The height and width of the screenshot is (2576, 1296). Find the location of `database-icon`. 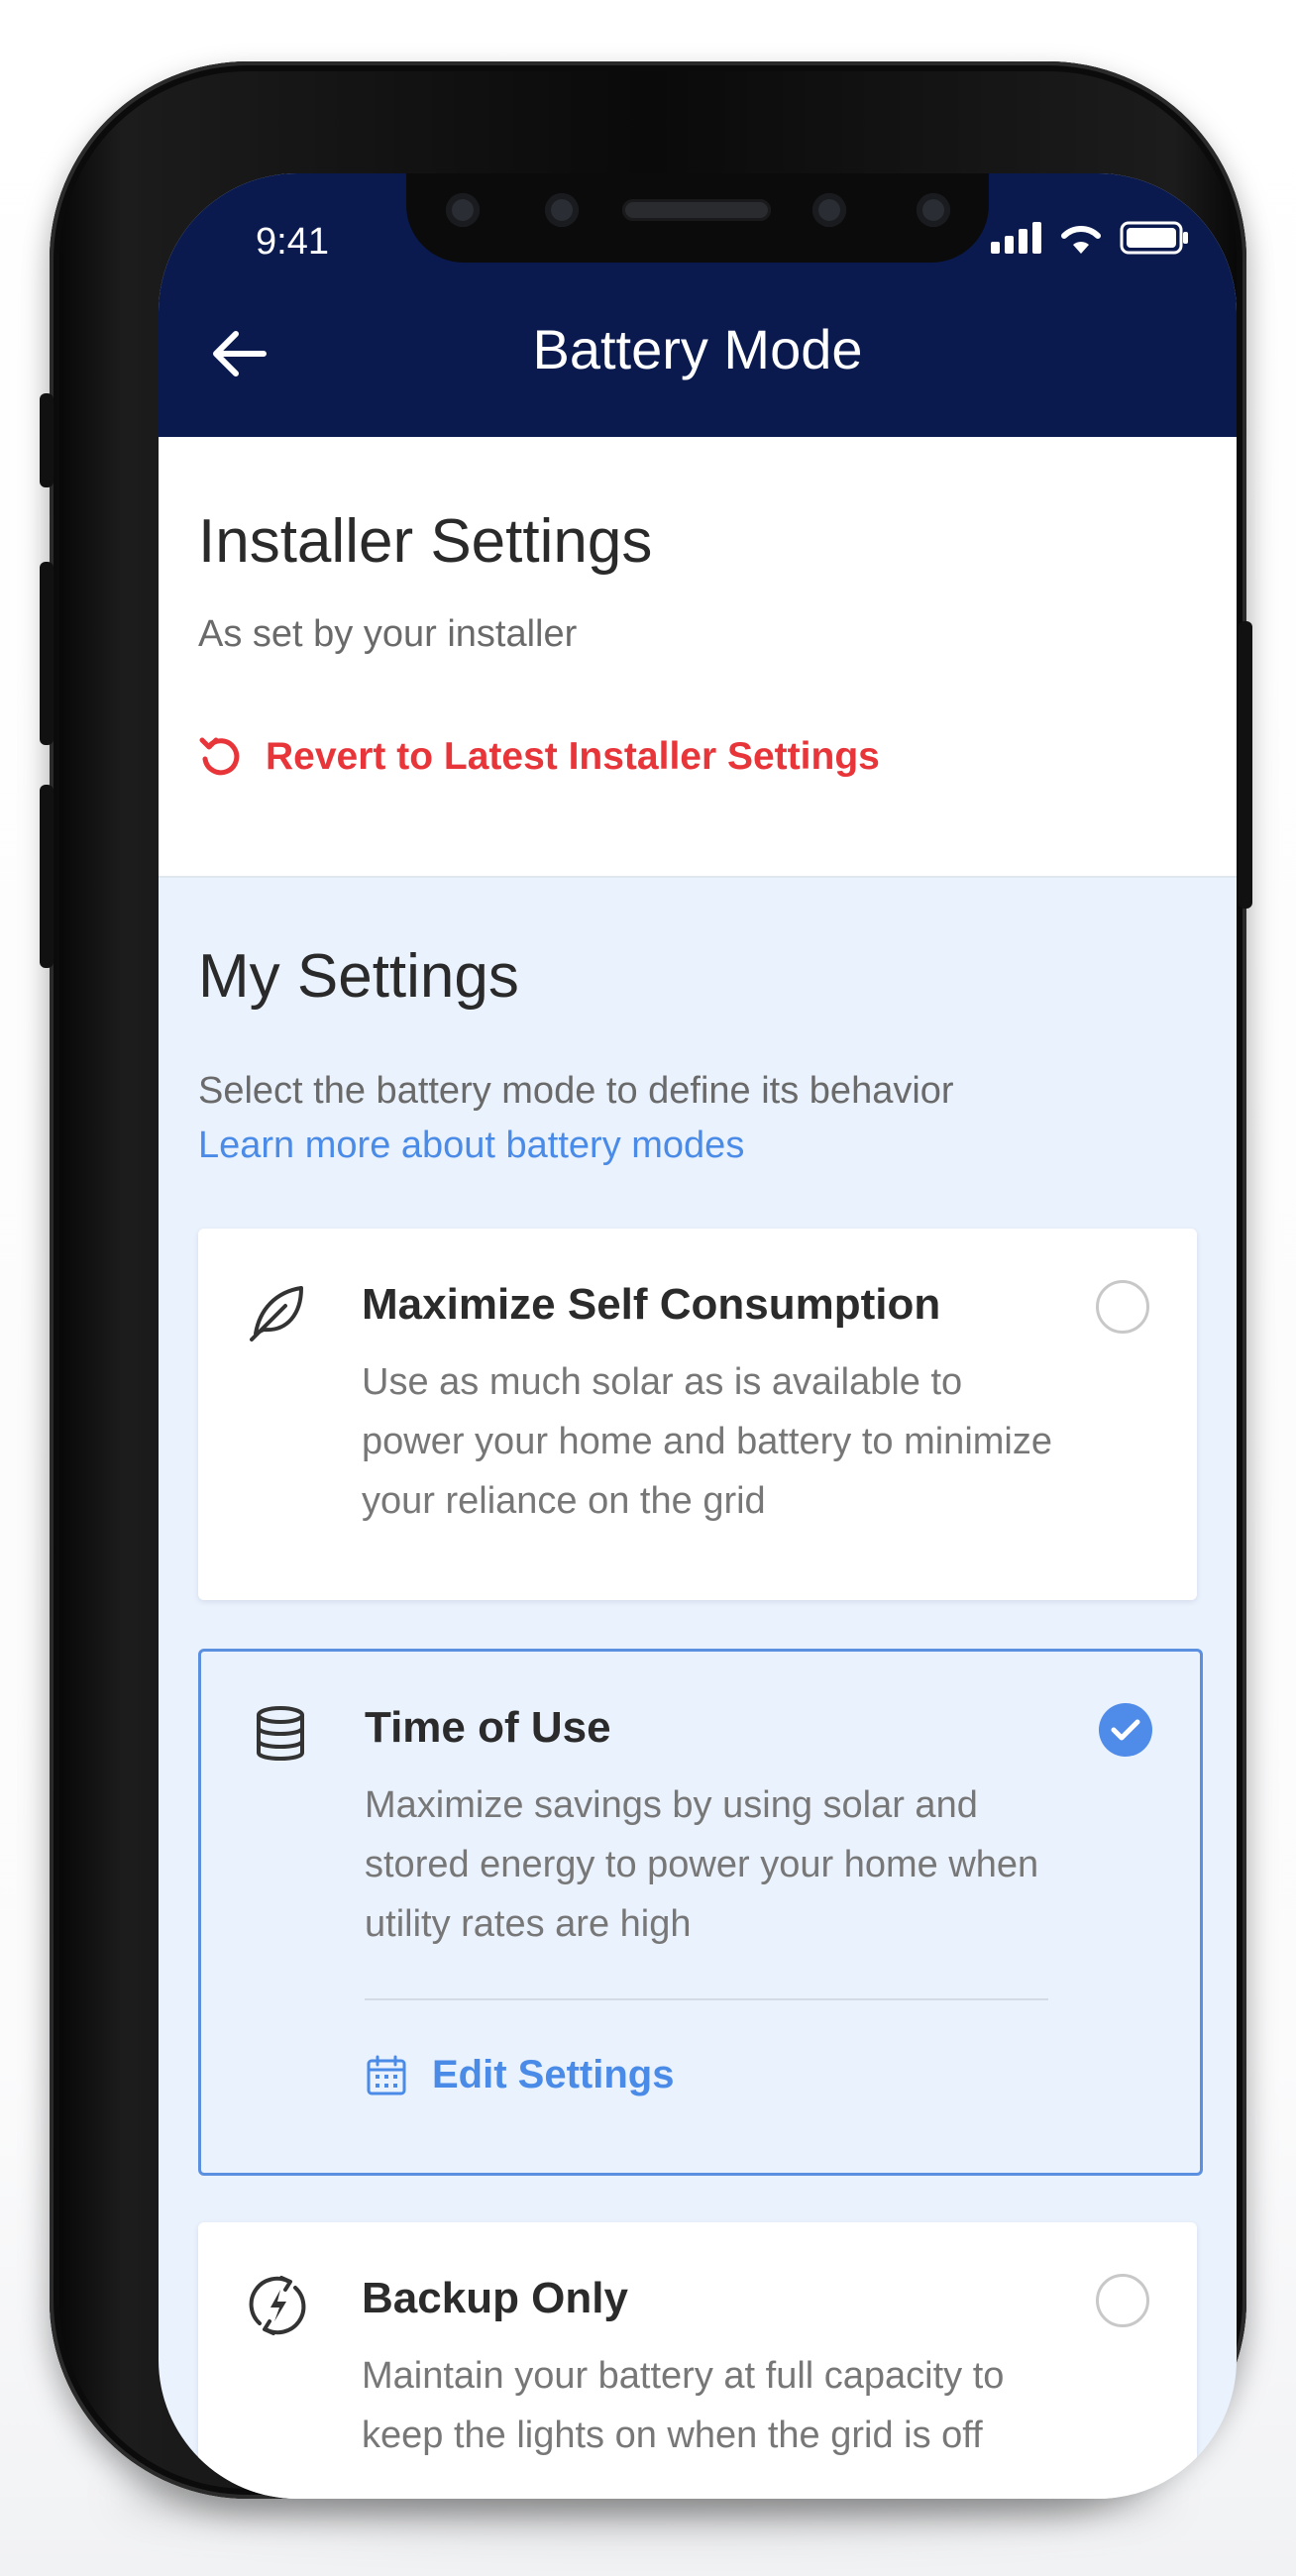

database-icon is located at coordinates (280, 1735).